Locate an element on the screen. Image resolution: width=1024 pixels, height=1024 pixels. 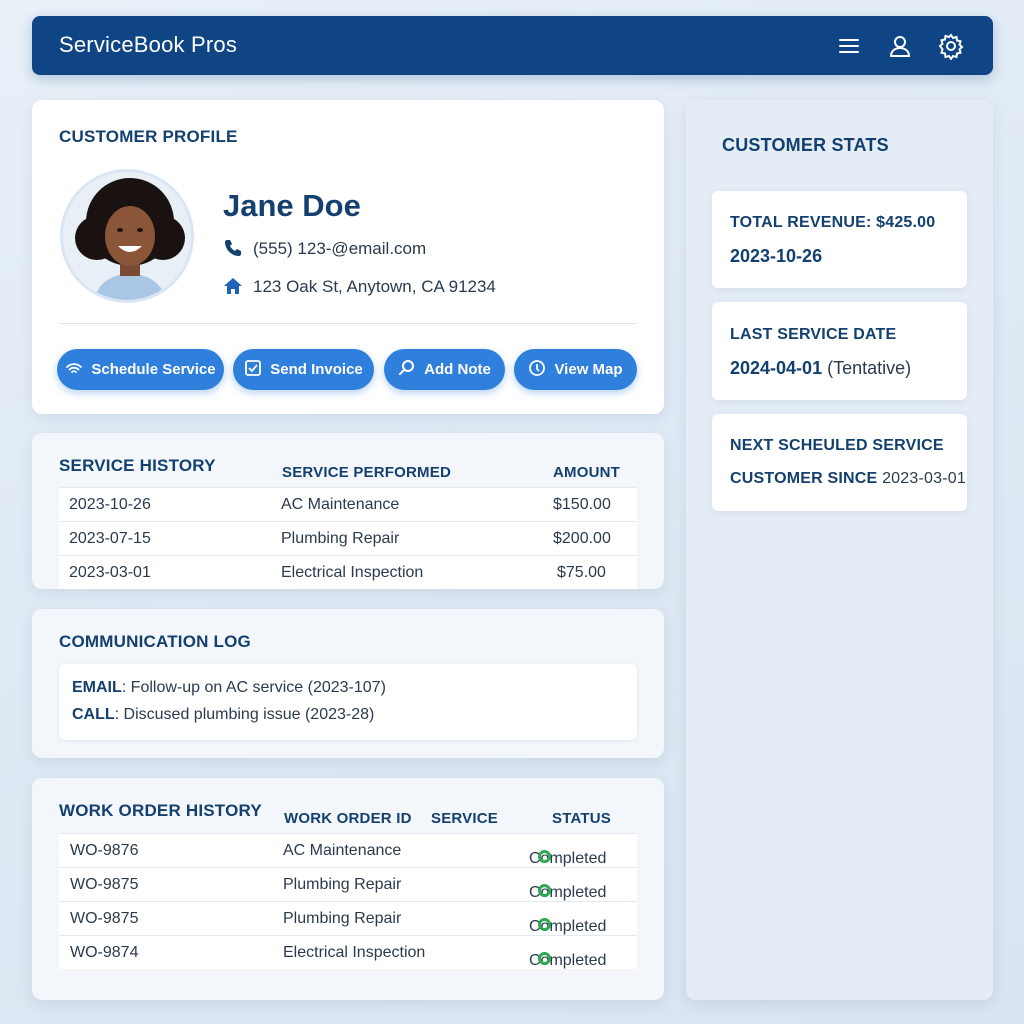
comm-text: : Follow-up on AC service (2023-107) is located at coordinates (253, 687).